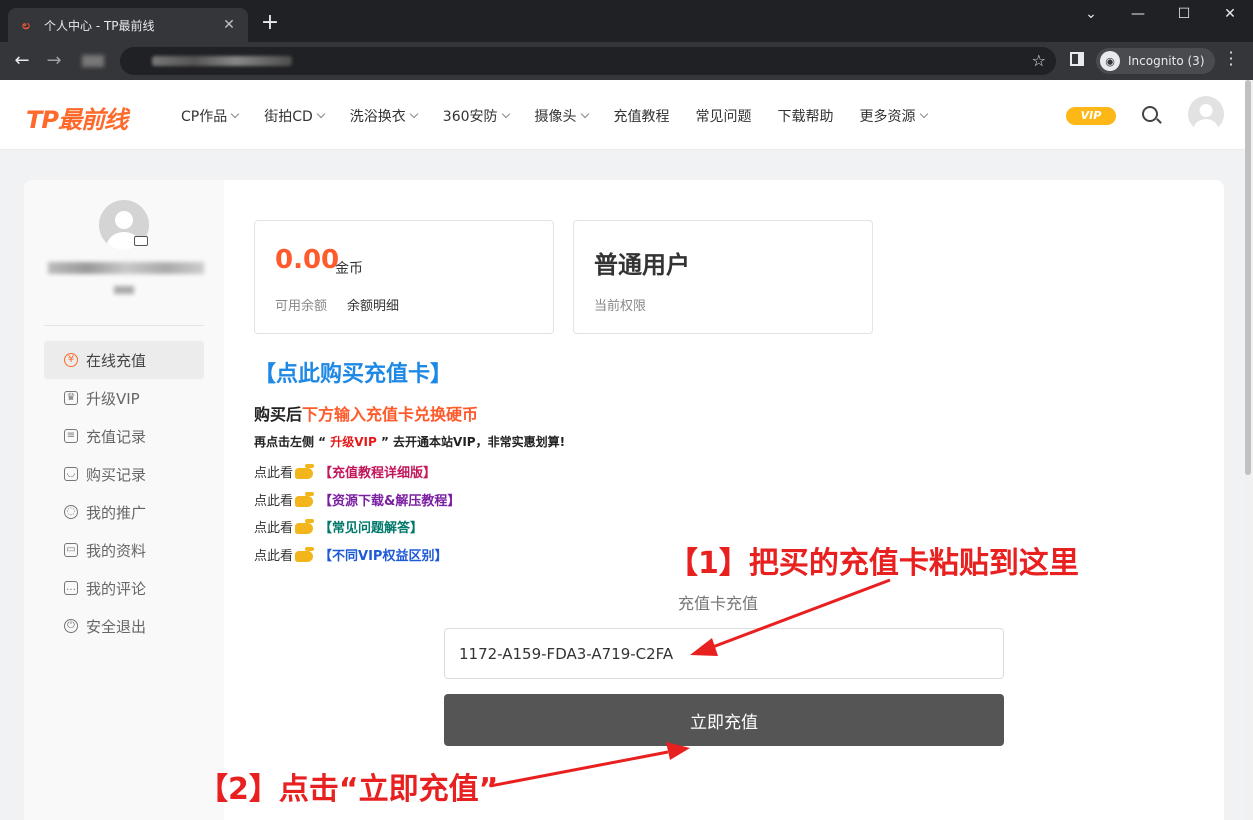 This screenshot has height=820, width=1253. Describe the element at coordinates (307, 260) in the screenshot. I see `balance-value: 0.00` at that location.